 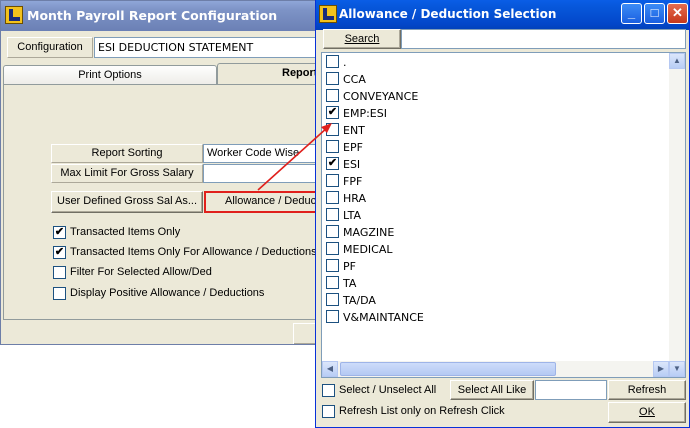 What do you see at coordinates (495, 300) in the screenshot?
I see `list-item: TA/DA` at bounding box center [495, 300].